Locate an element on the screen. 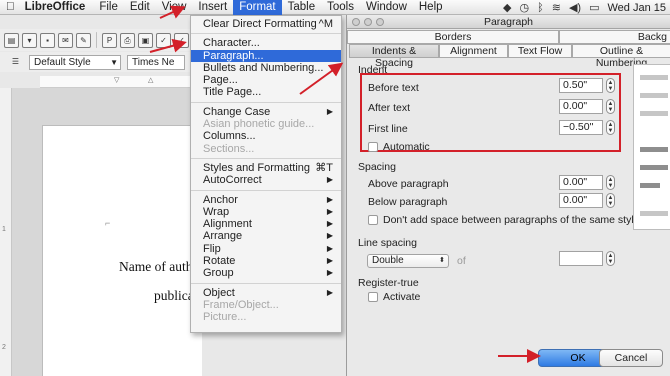 The height and width of the screenshot is (376, 670). arrow-to-format-menu is located at coordinates (172, 12).